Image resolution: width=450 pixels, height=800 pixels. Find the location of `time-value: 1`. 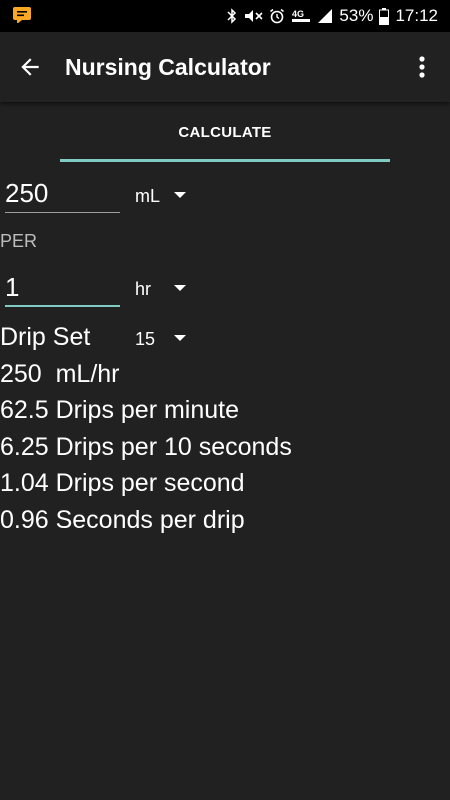

time-value: 1 is located at coordinates (12, 287).